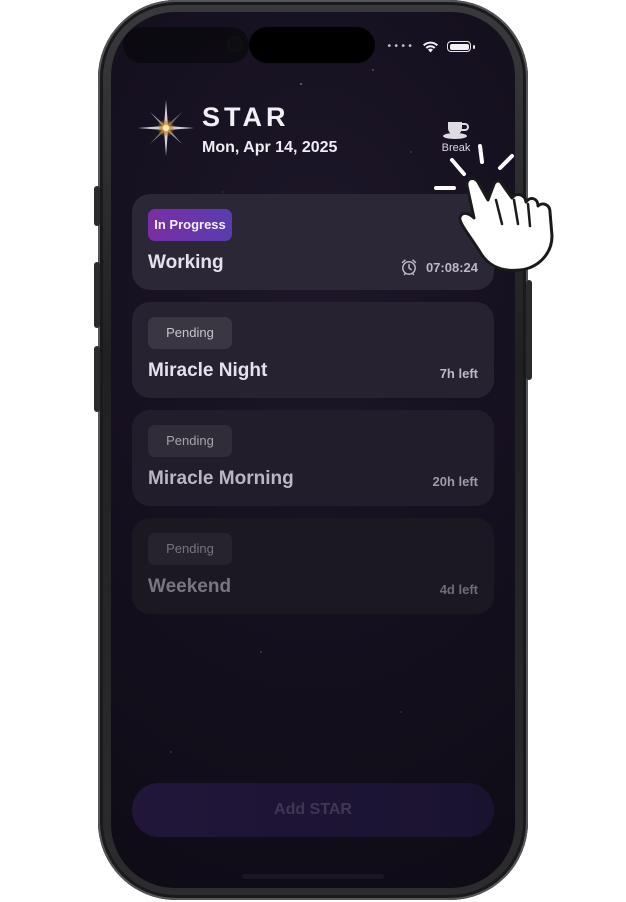  What do you see at coordinates (235, 44) in the screenshot?
I see `front-camera` at bounding box center [235, 44].